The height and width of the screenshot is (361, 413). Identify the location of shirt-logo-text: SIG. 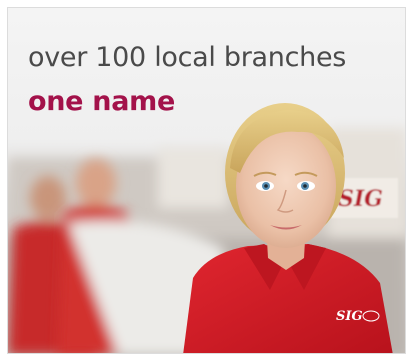
(349, 316).